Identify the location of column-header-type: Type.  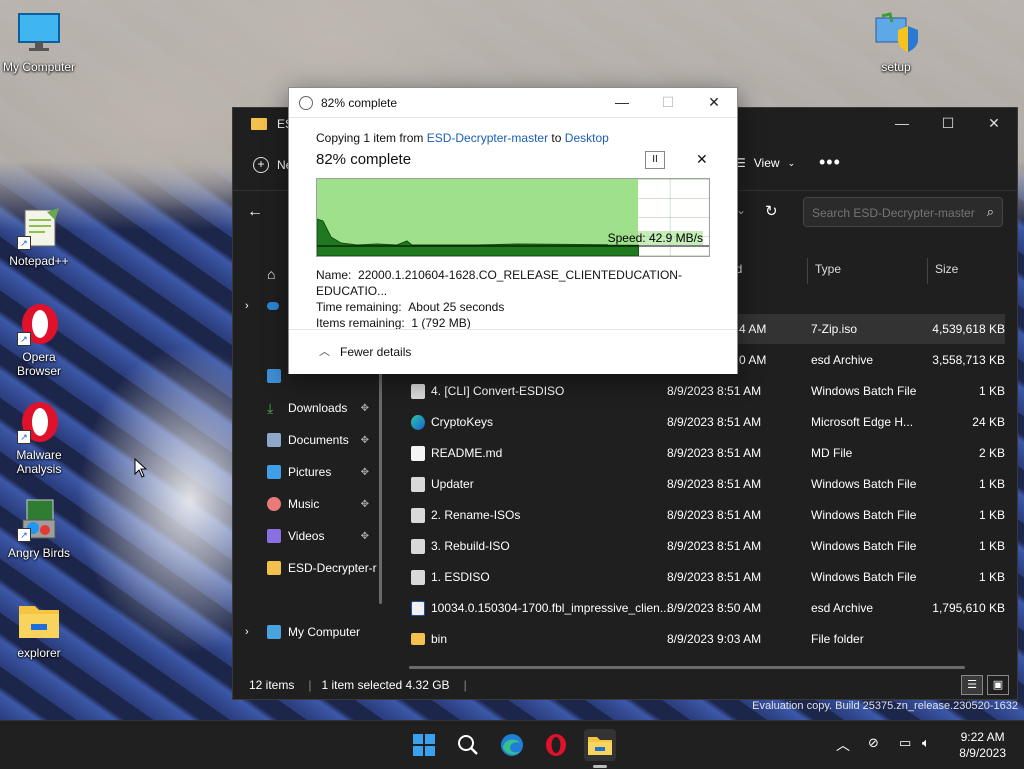
(828, 272).